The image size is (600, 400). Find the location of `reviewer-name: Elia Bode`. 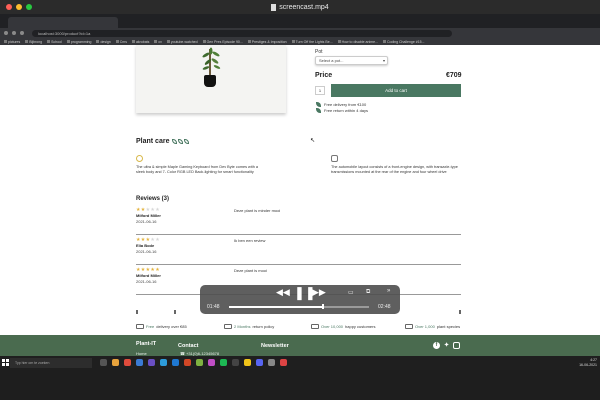

reviewer-name: Elia Bode is located at coordinates (145, 245).